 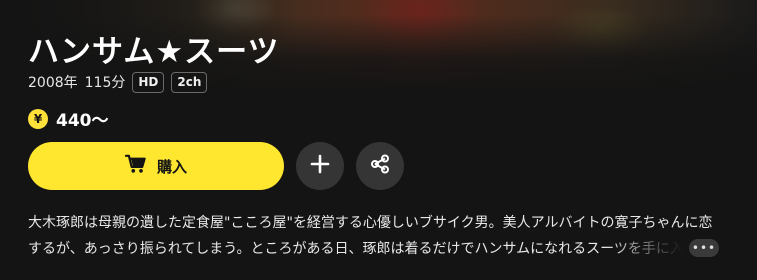 I want to click on cart-icon, so click(x=135, y=166).